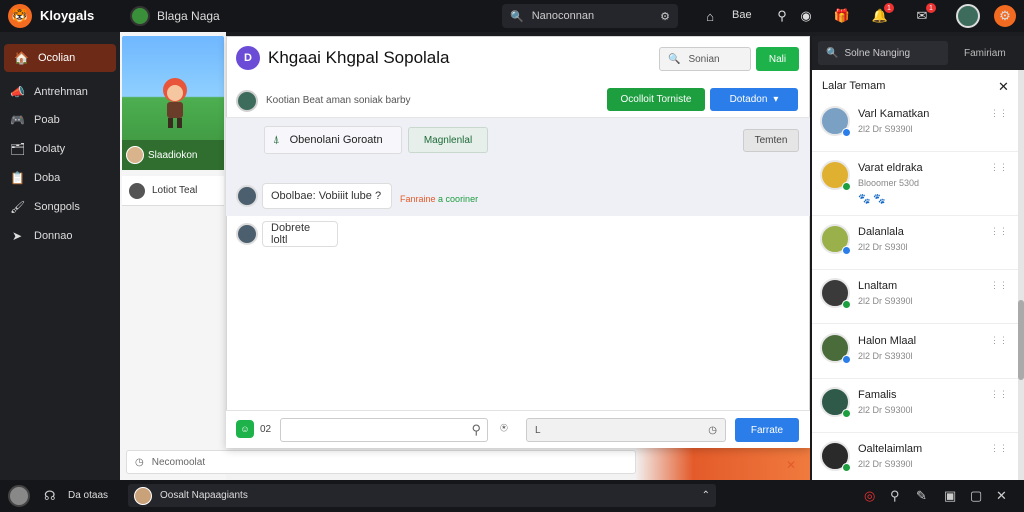 This screenshot has width=1024, height=512. Describe the element at coordinates (656, 99) in the screenshot. I see `green-action-button: Ocolloit Torniste` at that location.